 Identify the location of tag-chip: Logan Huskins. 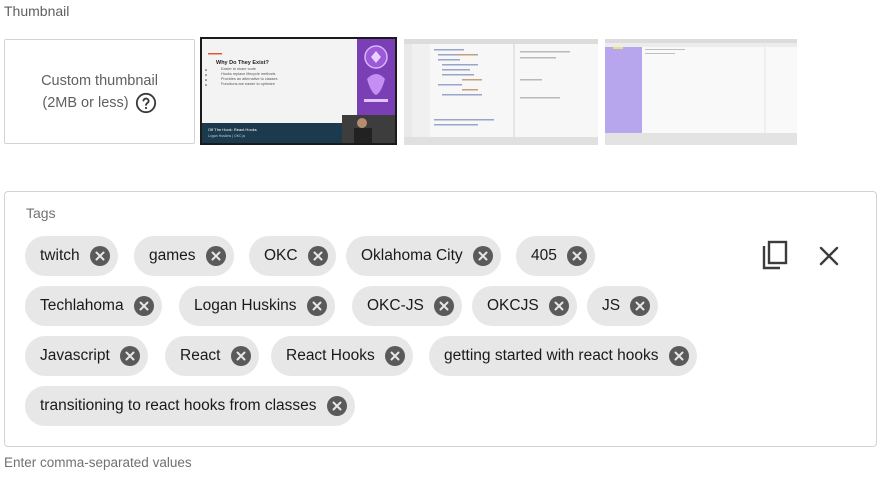
(257, 306).